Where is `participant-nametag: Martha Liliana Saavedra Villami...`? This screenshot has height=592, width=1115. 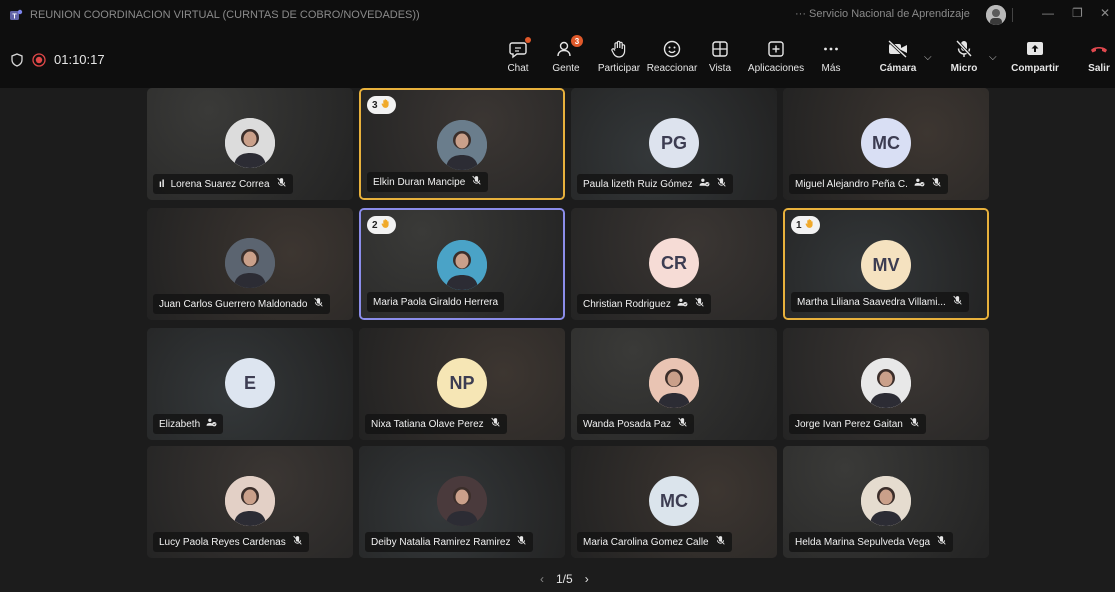
participant-nametag: Martha Liliana Saavedra Villami... is located at coordinates (880, 302).